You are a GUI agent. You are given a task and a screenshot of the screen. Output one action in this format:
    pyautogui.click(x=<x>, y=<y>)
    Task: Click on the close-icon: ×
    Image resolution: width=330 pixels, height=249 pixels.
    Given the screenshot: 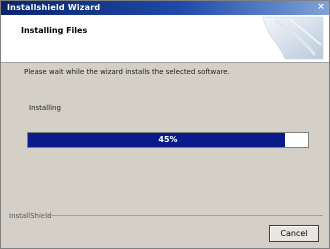 What is the action you would take?
    pyautogui.click(x=321, y=7)
    